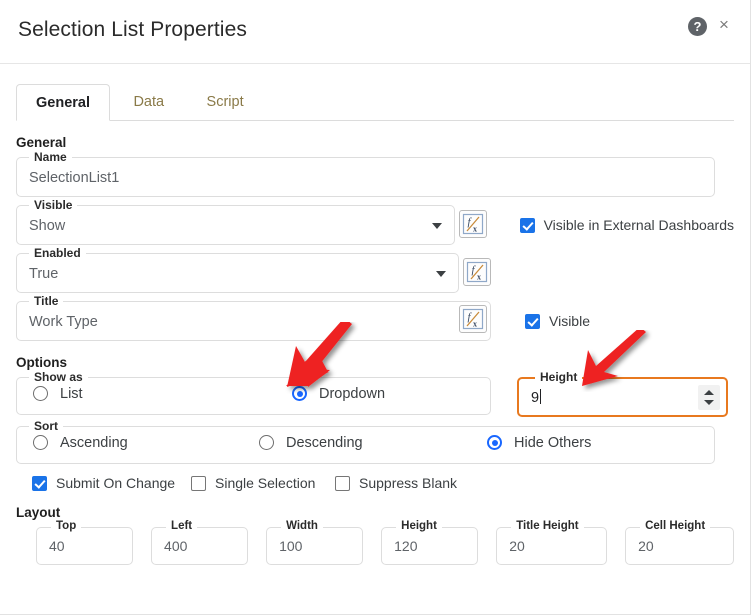  What do you see at coordinates (559, 377) in the screenshot?
I see `height-input-label: Height` at bounding box center [559, 377].